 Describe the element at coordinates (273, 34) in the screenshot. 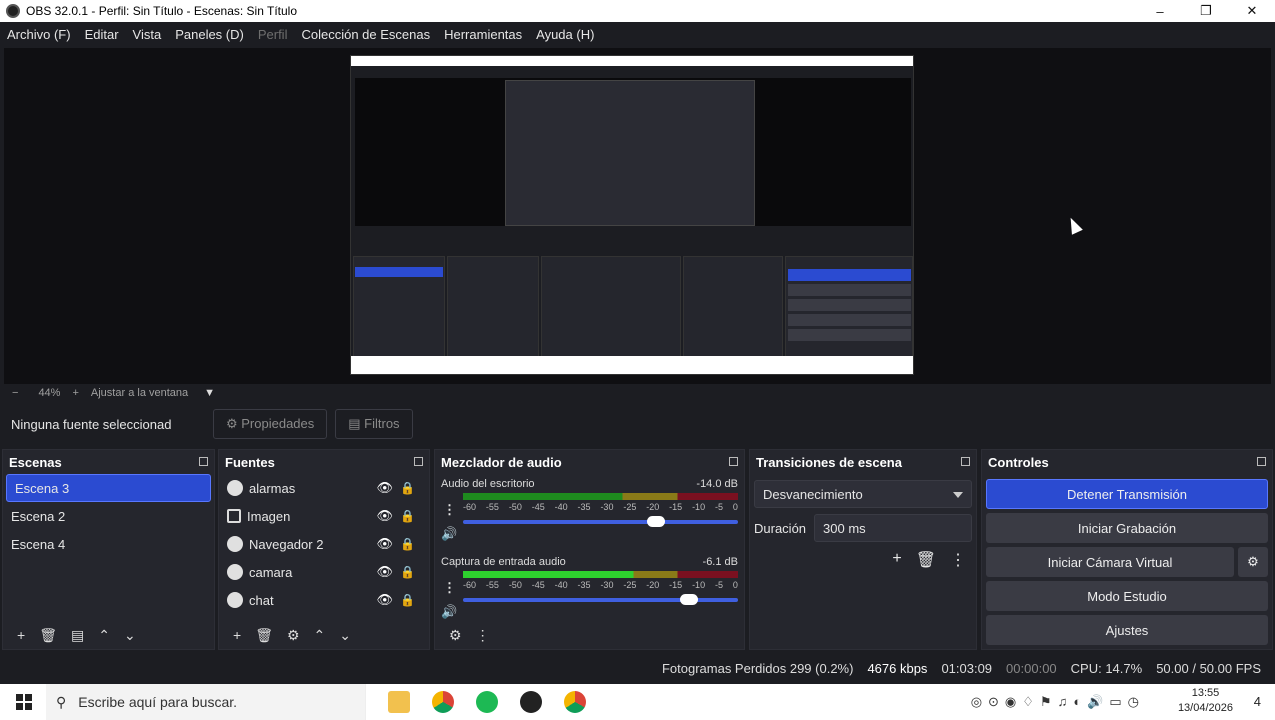

I see `menu-perfil: Perfil` at that location.